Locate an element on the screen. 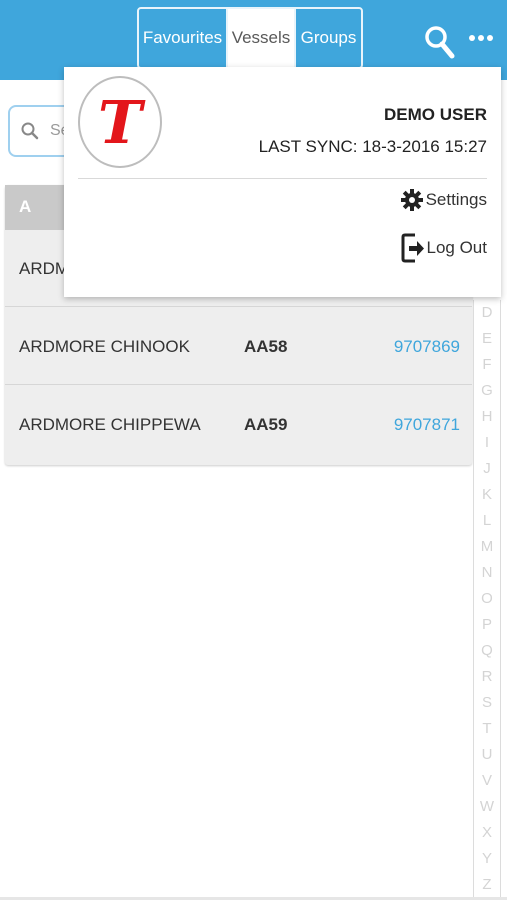 This screenshot has width=507, height=900. index-letter: O is located at coordinates (487, 599).